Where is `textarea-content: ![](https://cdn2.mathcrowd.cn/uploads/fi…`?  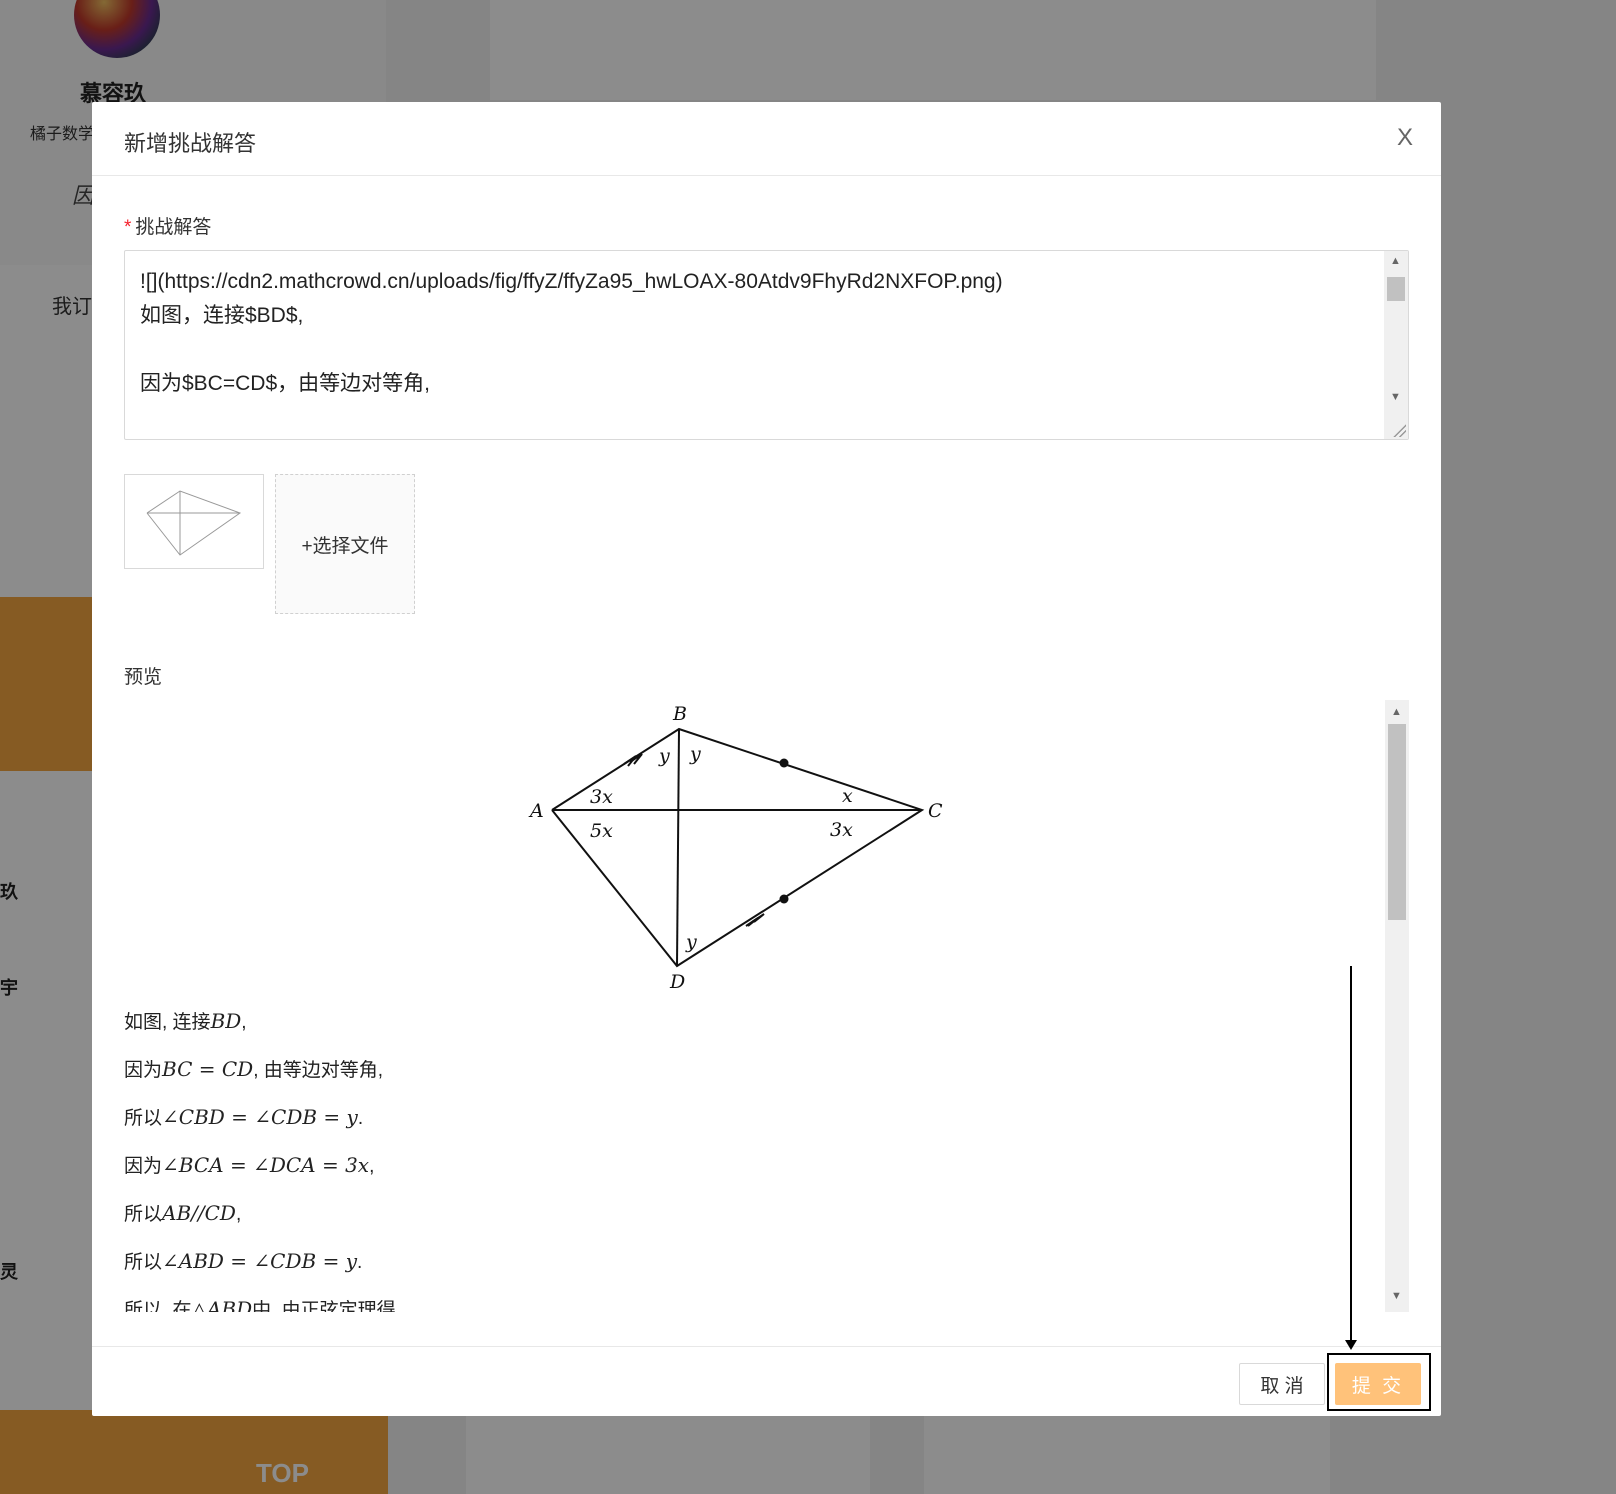 textarea-content: ![](https://cdn2.mathcrowd.cn/uploads/fi… is located at coordinates (571, 333).